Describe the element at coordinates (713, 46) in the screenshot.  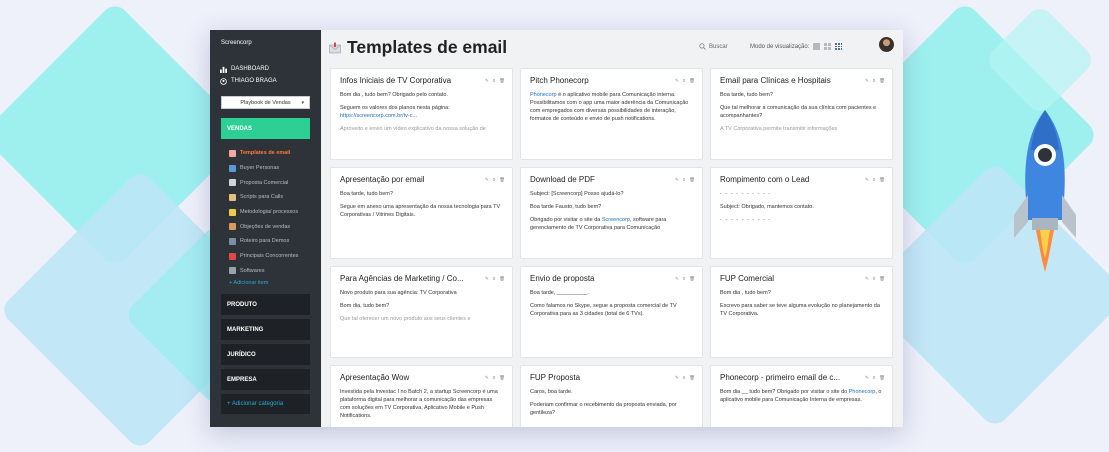
I see `search-button: Buscar` at that location.